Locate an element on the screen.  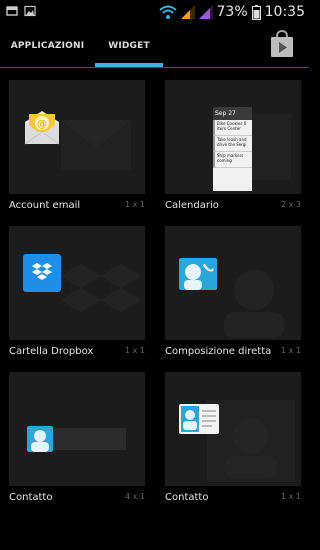
widget-composizione-diretta: Composizione diretta 1 x 1 is located at coordinates (233, 296).